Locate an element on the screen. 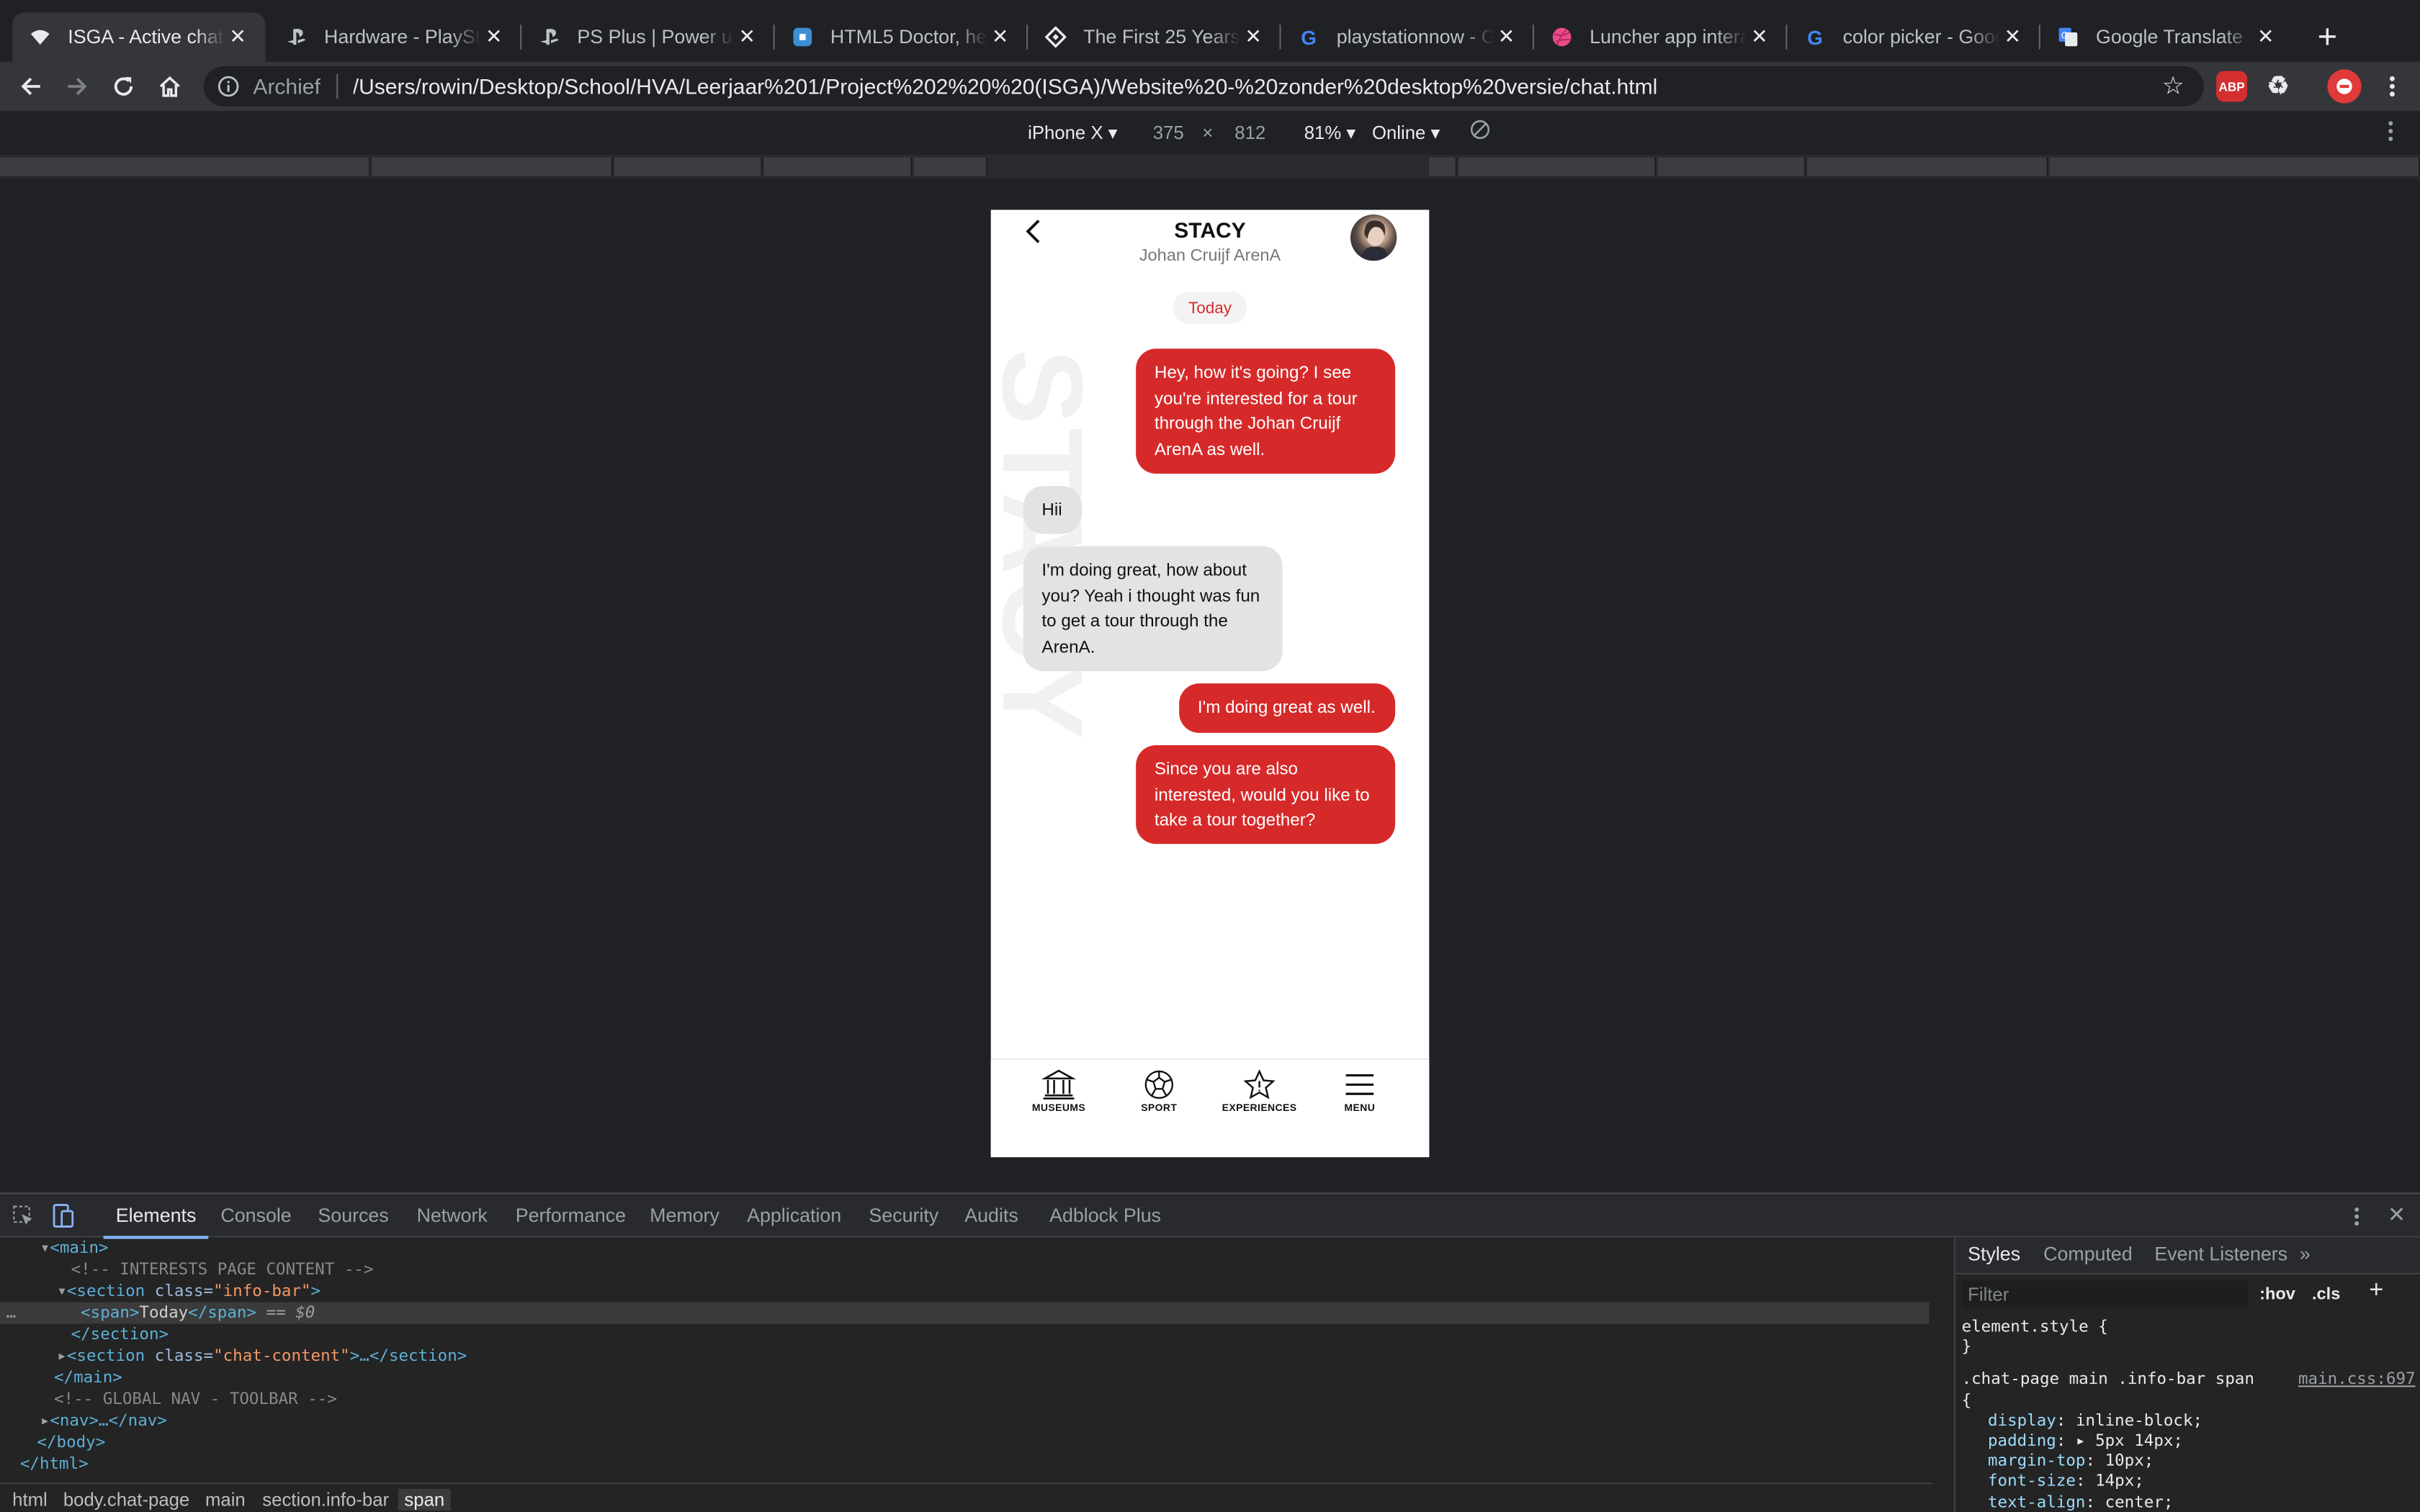 The height and width of the screenshot is (1512, 2420). dom-node: </html> is located at coordinates (965, 1464).